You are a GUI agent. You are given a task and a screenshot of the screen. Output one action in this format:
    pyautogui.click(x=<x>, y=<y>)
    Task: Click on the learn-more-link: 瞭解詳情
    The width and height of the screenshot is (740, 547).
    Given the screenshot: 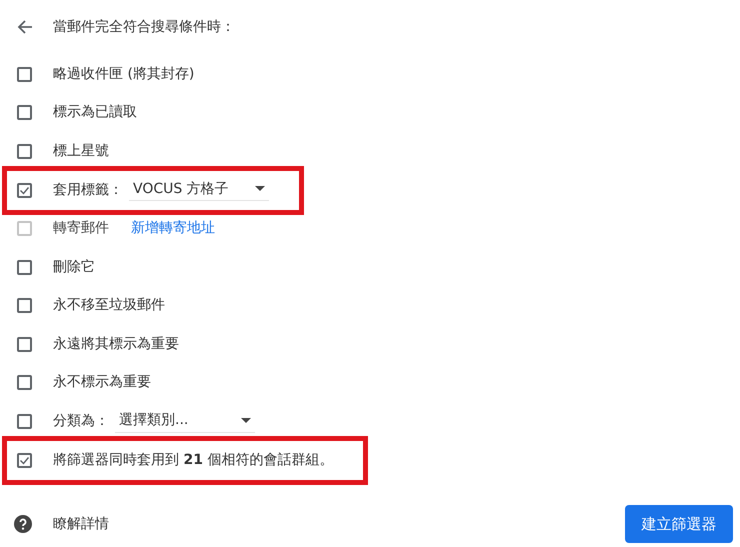 What is the action you would take?
    pyautogui.click(x=81, y=524)
    